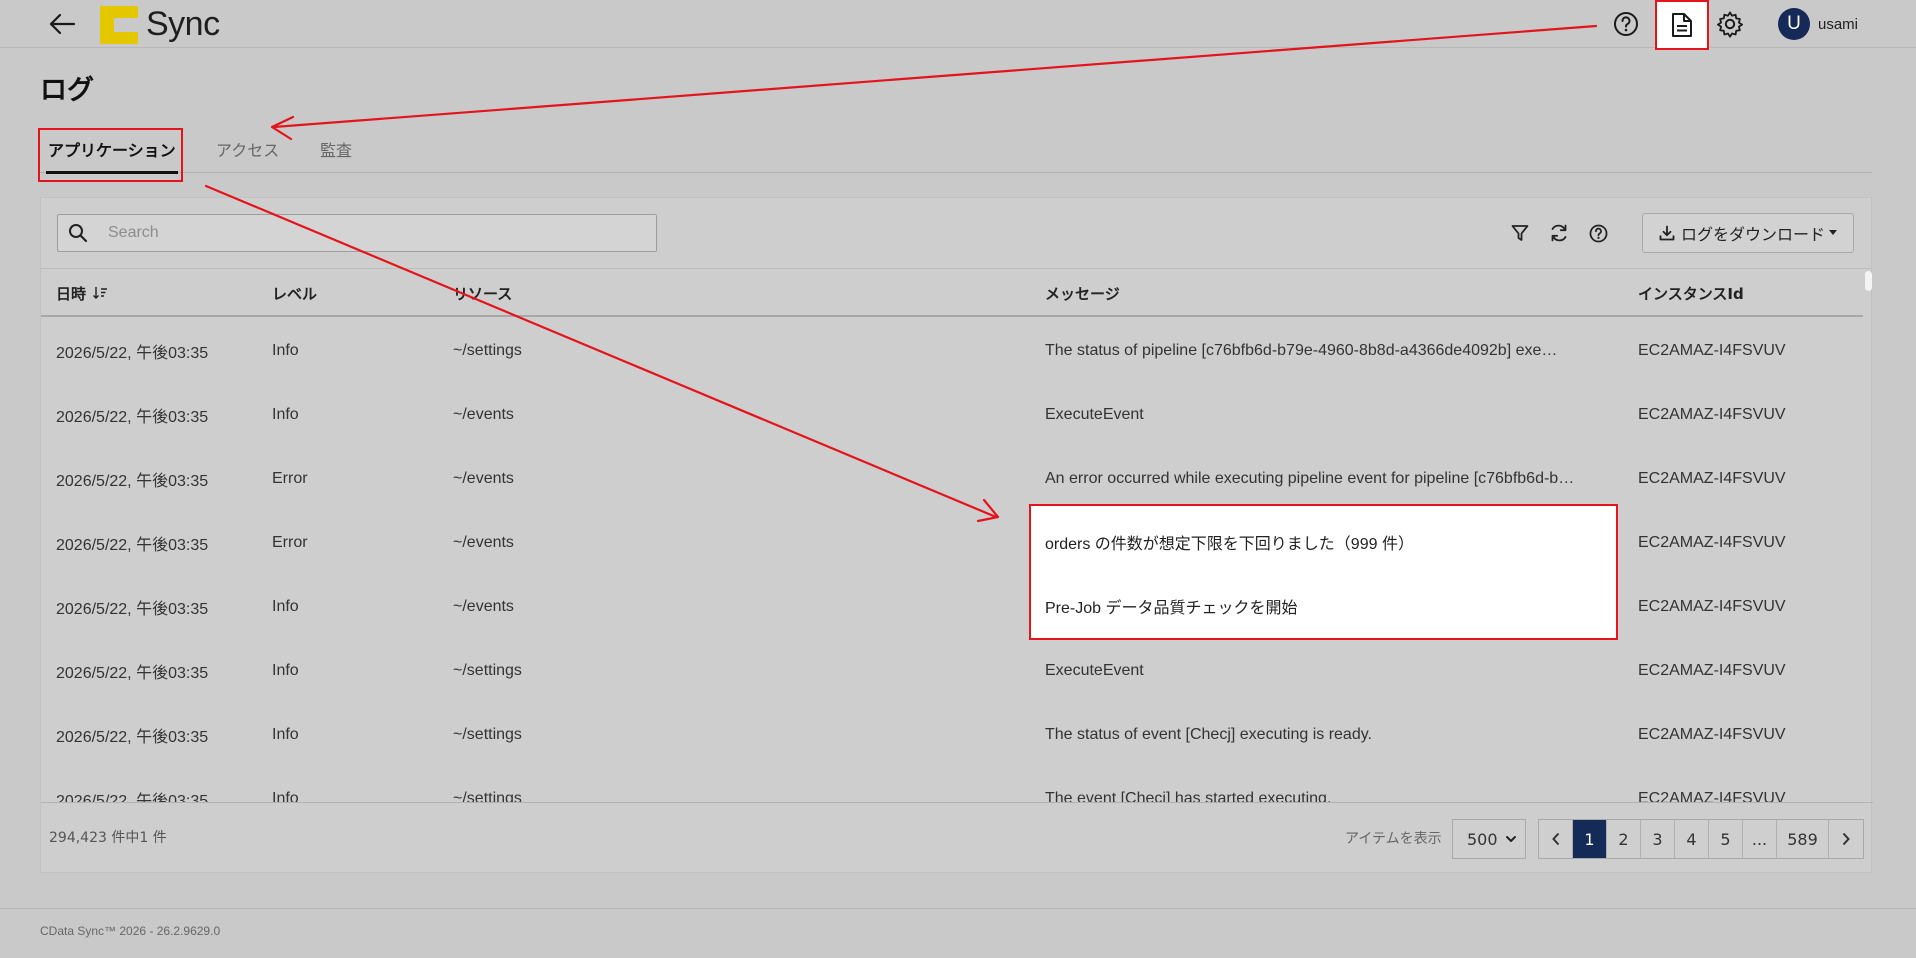  I want to click on chevron-right-icon, so click(1846, 839).